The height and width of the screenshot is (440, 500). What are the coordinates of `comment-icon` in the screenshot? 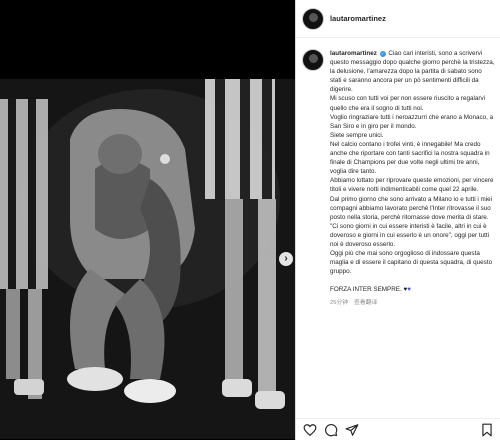 It's located at (331, 430).